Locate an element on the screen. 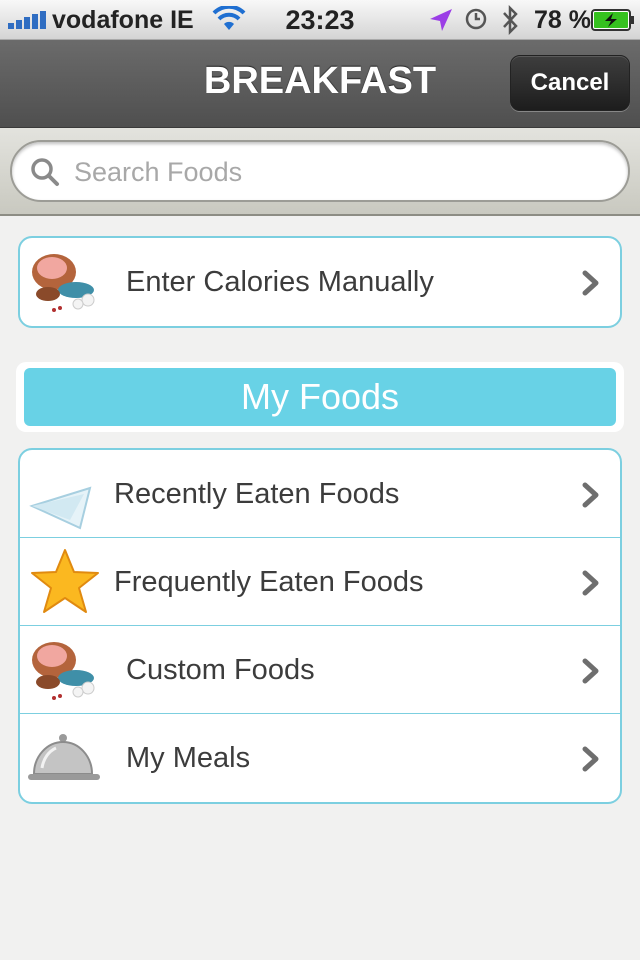 The image size is (640, 960). row-label: My Meals is located at coordinates (188, 758).